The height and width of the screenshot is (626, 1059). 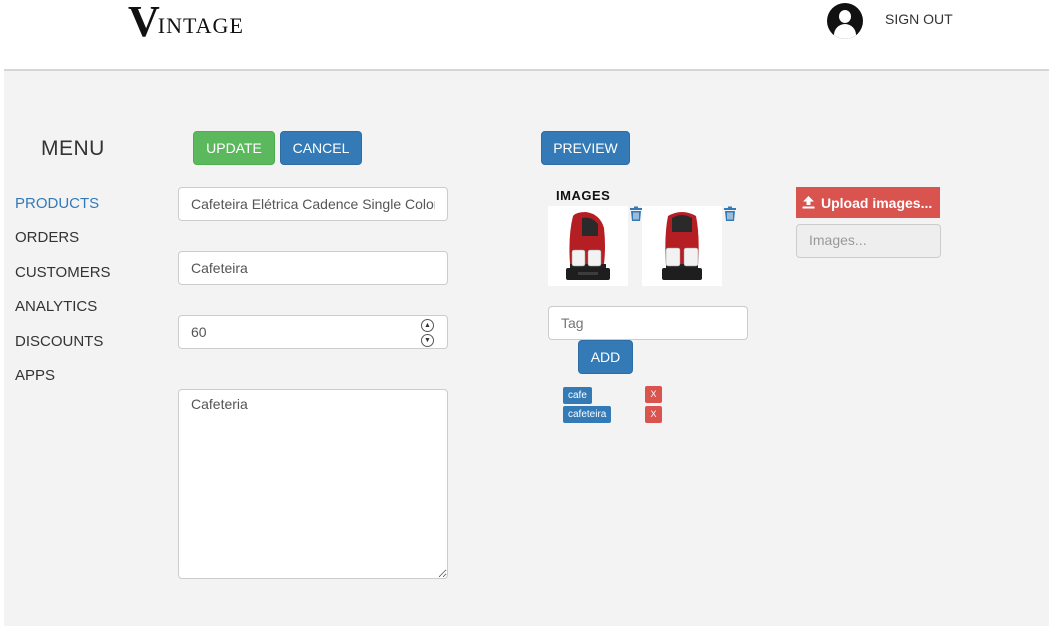 I want to click on tag-input, so click(x=648, y=323).